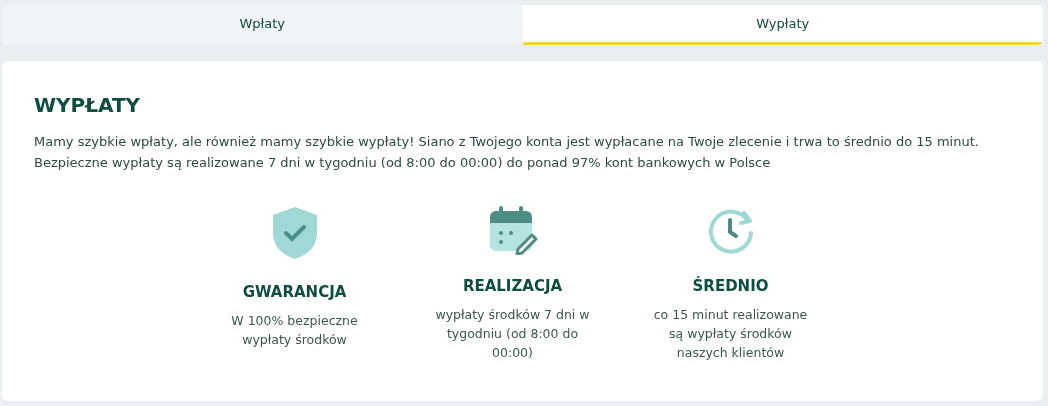  Describe the element at coordinates (512, 286) in the screenshot. I see `feature-title: REALIZACJA` at that location.